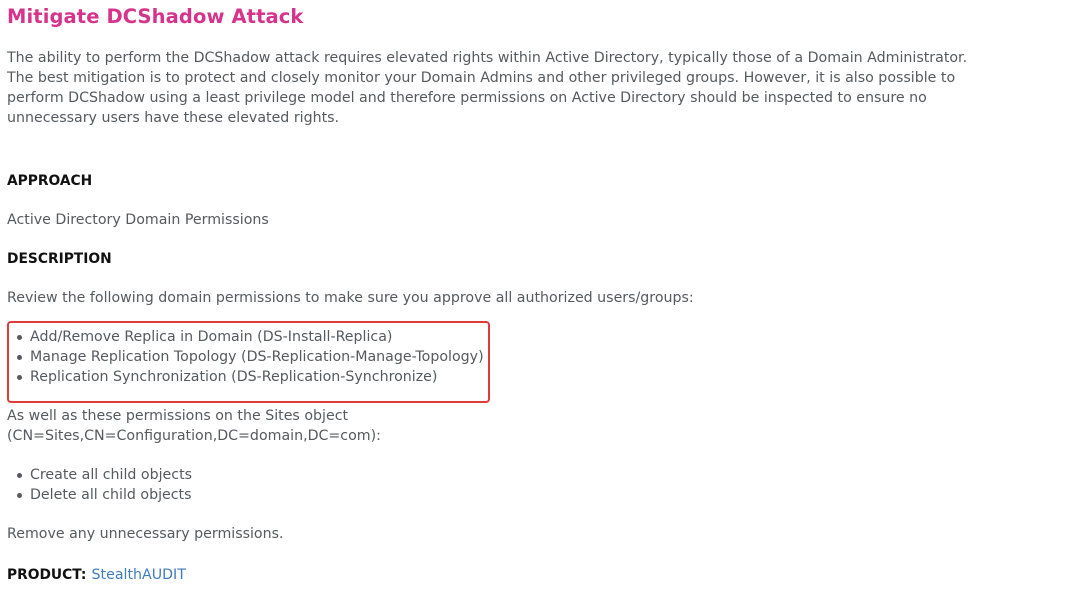 The image size is (1080, 599). I want to click on list-item-label: Create all child objects, so click(111, 475).